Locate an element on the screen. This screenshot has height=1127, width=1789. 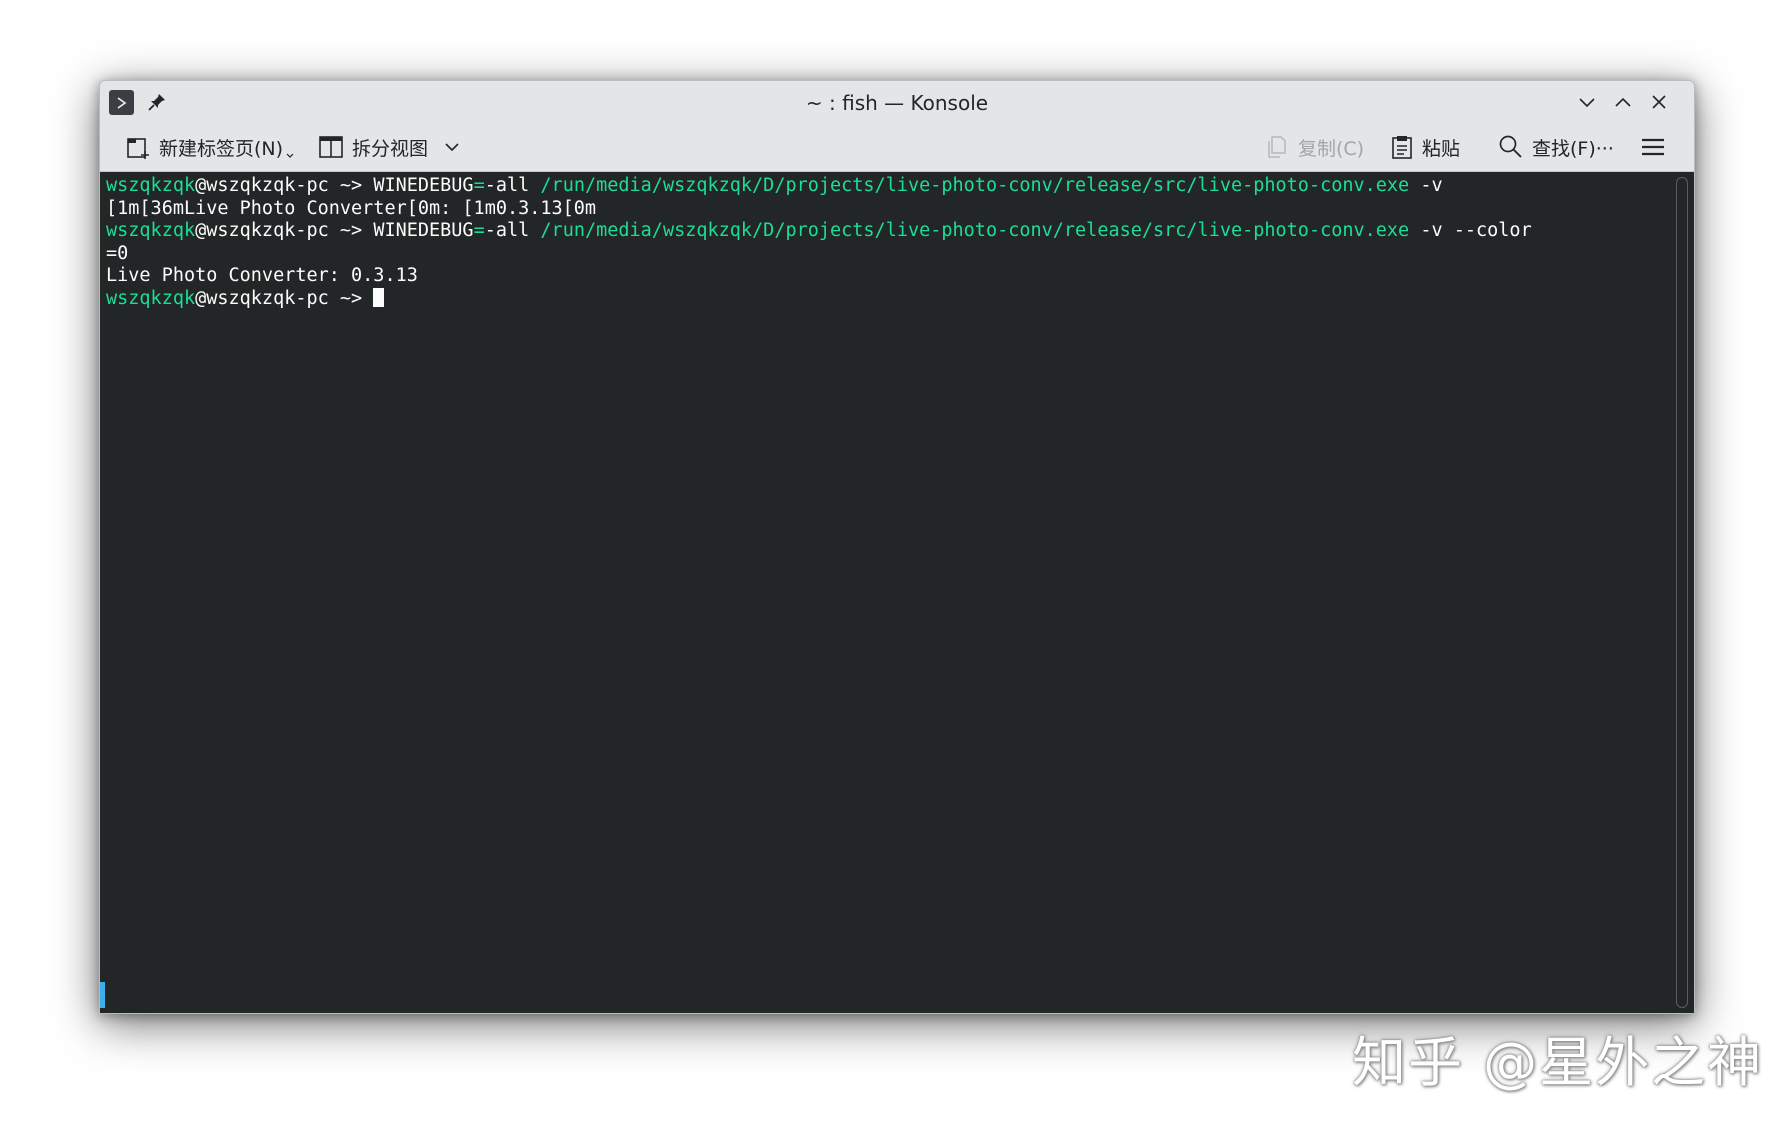
window-title: ~ : fish — Konsole is located at coordinates (897, 103).